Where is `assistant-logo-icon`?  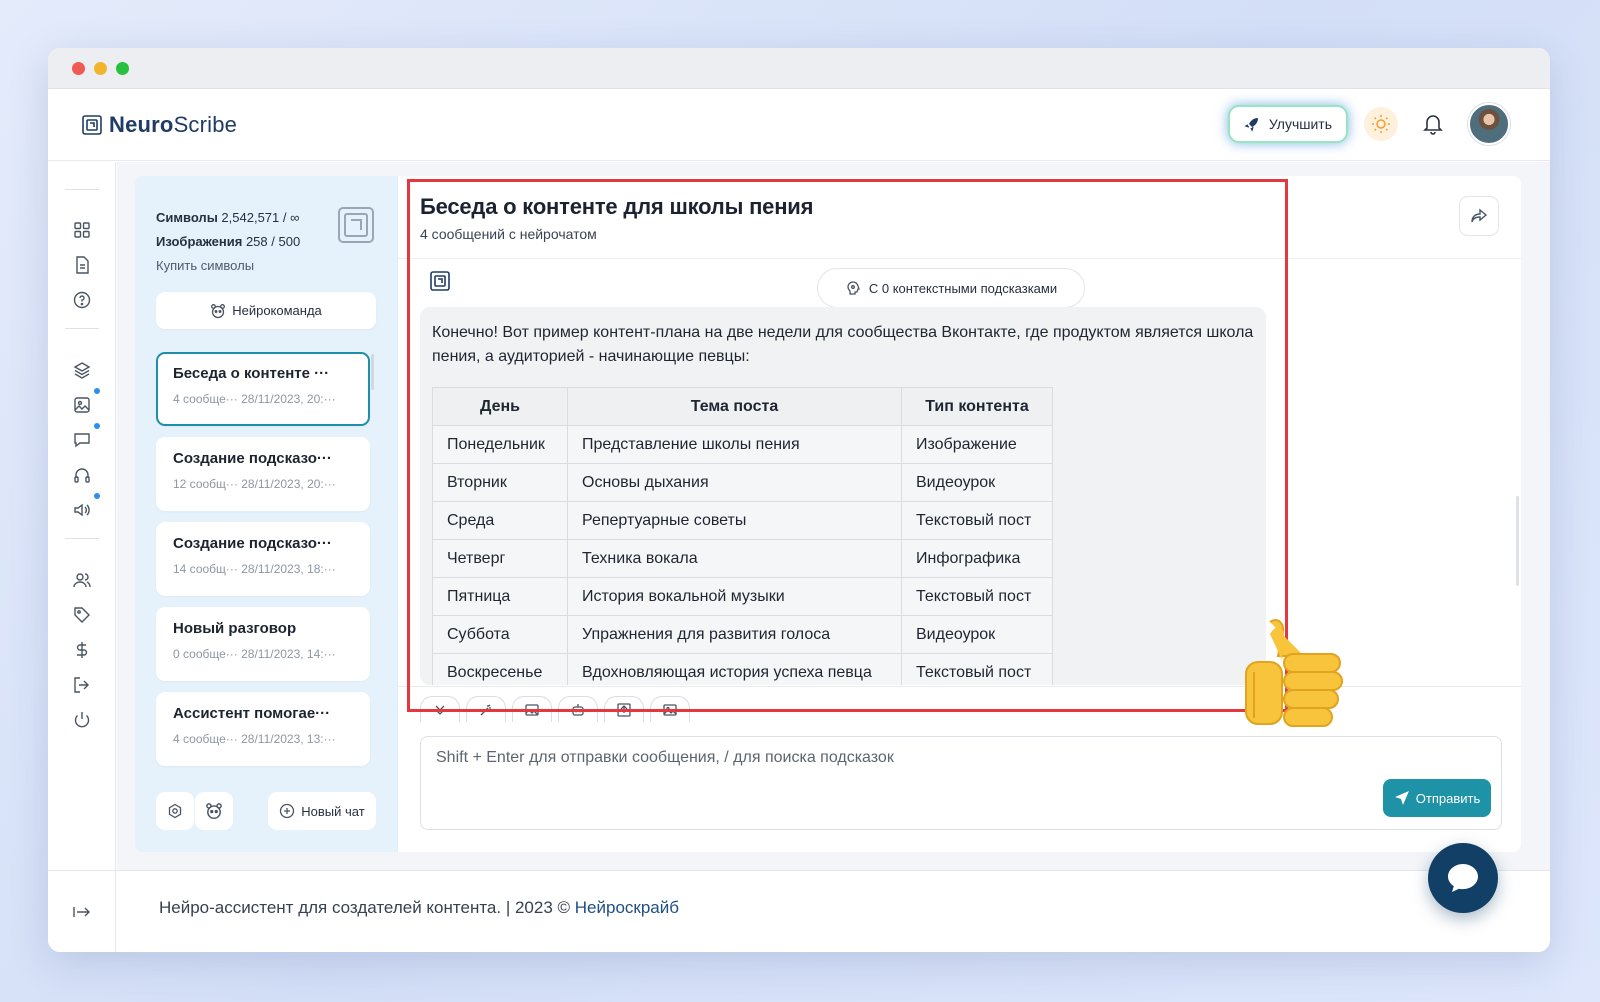 assistant-logo-icon is located at coordinates (440, 283).